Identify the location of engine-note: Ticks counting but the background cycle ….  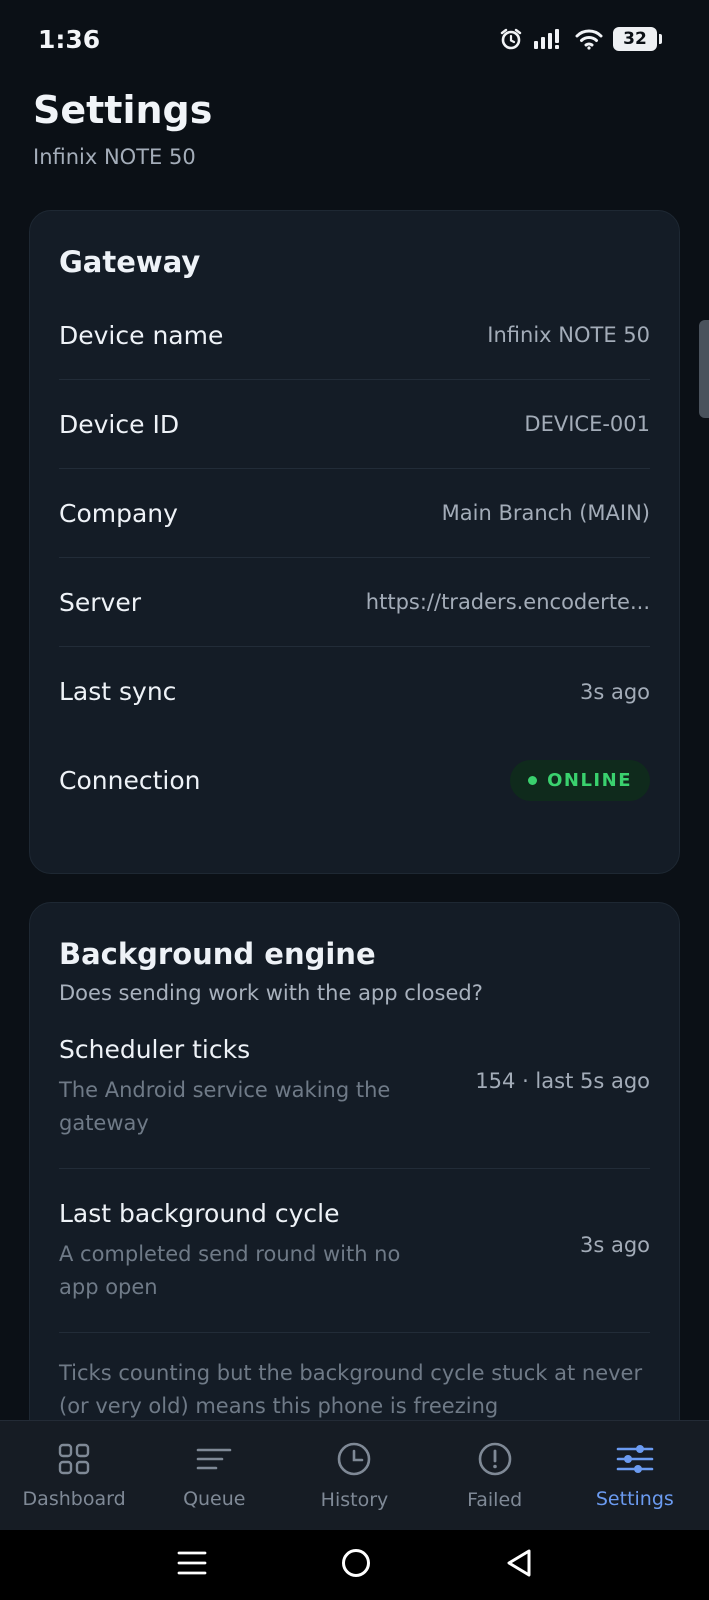
(351, 1389).